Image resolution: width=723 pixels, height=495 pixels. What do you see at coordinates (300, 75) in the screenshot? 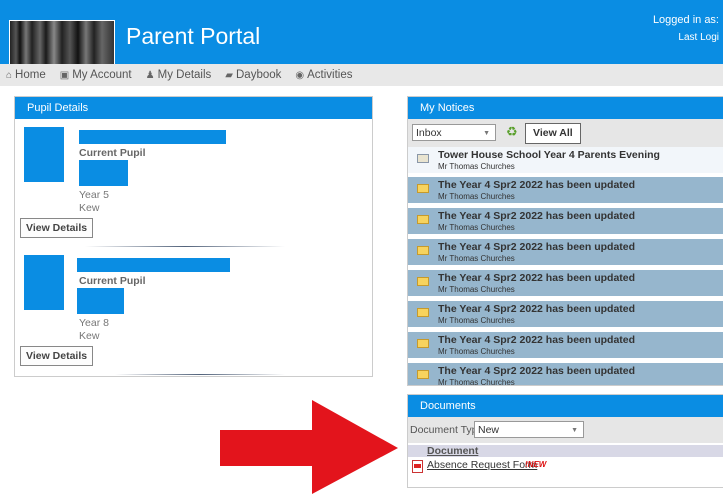
I see `activities-icon: ◉` at bounding box center [300, 75].